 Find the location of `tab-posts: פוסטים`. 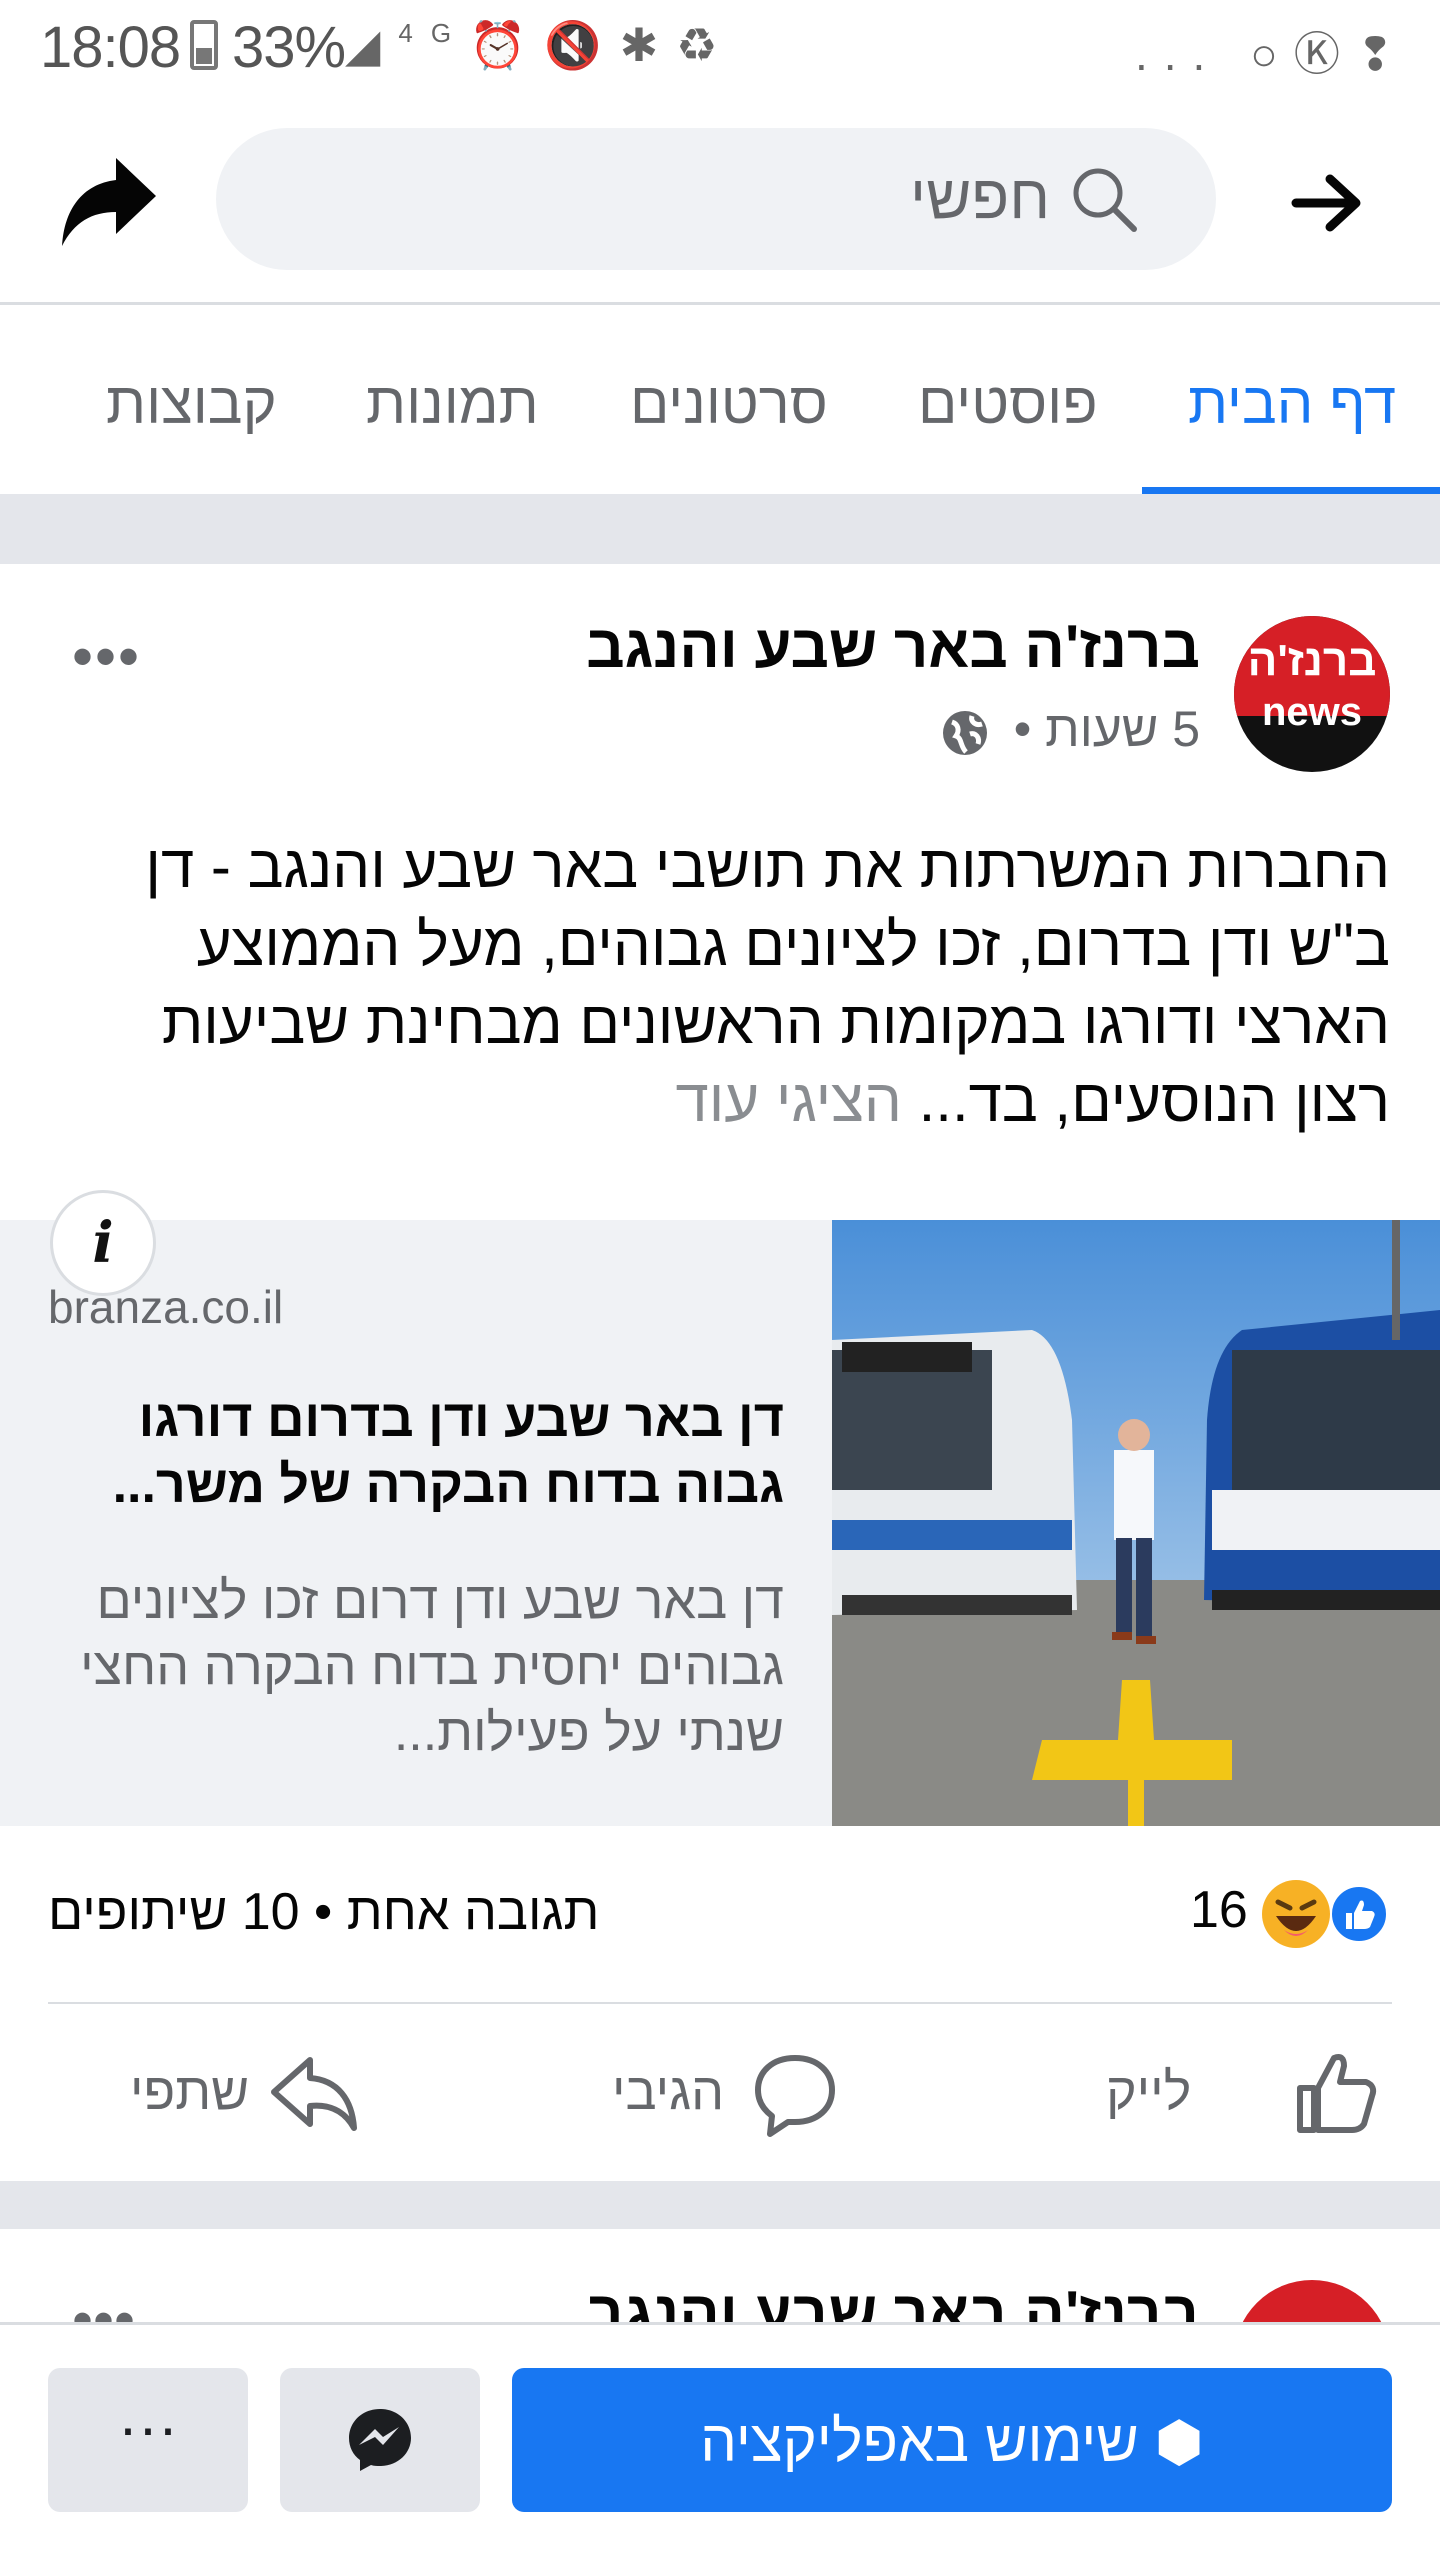

tab-posts: פוסטים is located at coordinates (1008, 403).